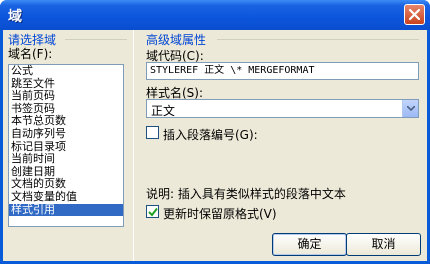 The width and height of the screenshot is (430, 264). I want to click on window-title: 域, so click(15, 17).